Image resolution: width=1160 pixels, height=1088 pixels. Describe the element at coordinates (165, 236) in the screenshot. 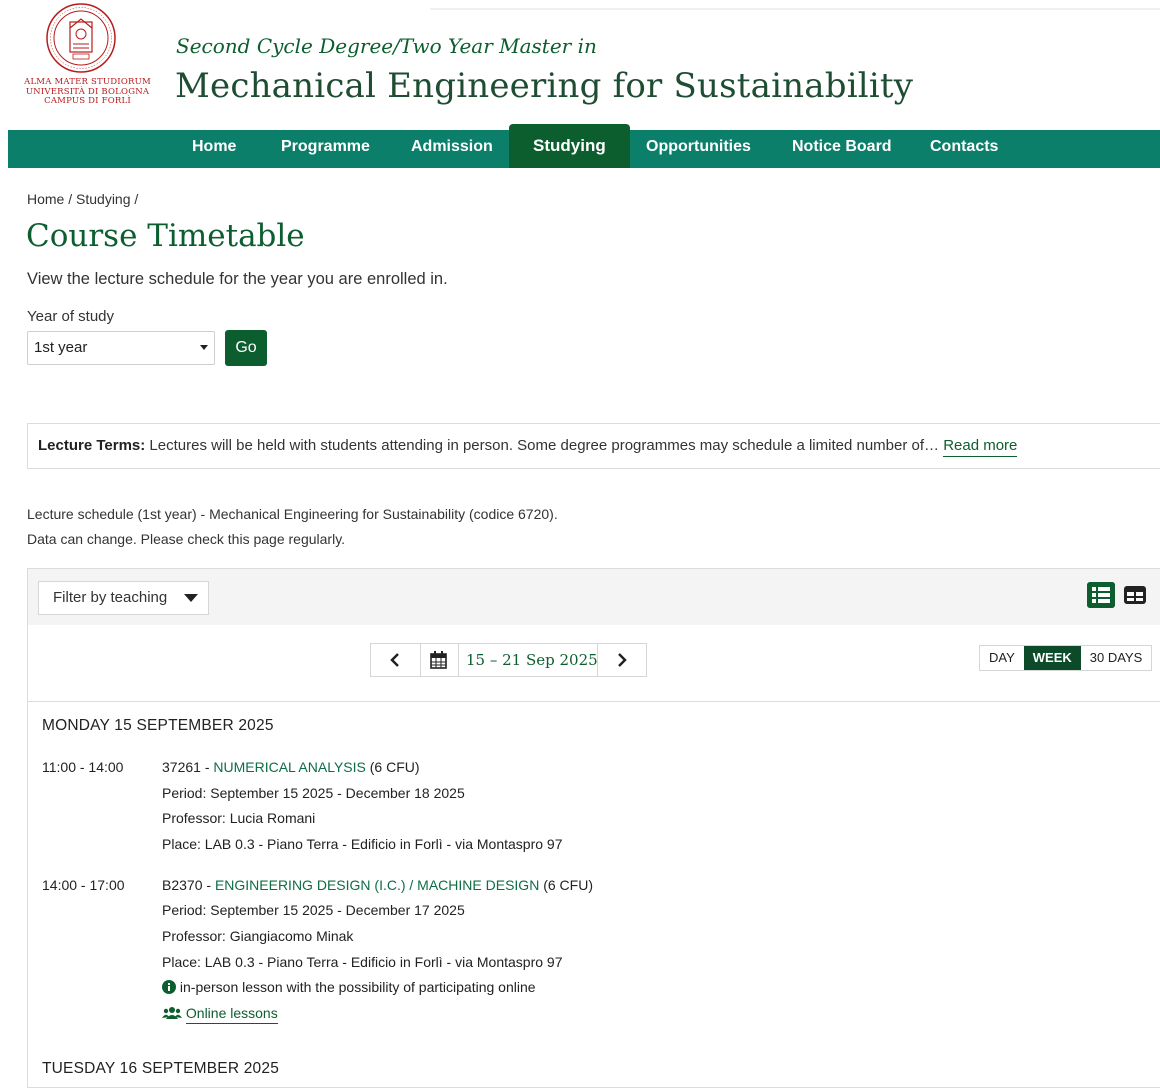

I see `page-title: Course Timetable` at that location.